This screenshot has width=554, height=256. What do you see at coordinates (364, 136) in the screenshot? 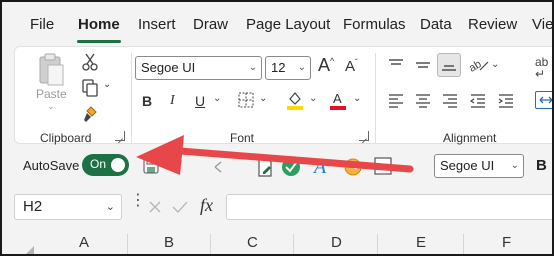
I see `font-launcher-icon` at bounding box center [364, 136].